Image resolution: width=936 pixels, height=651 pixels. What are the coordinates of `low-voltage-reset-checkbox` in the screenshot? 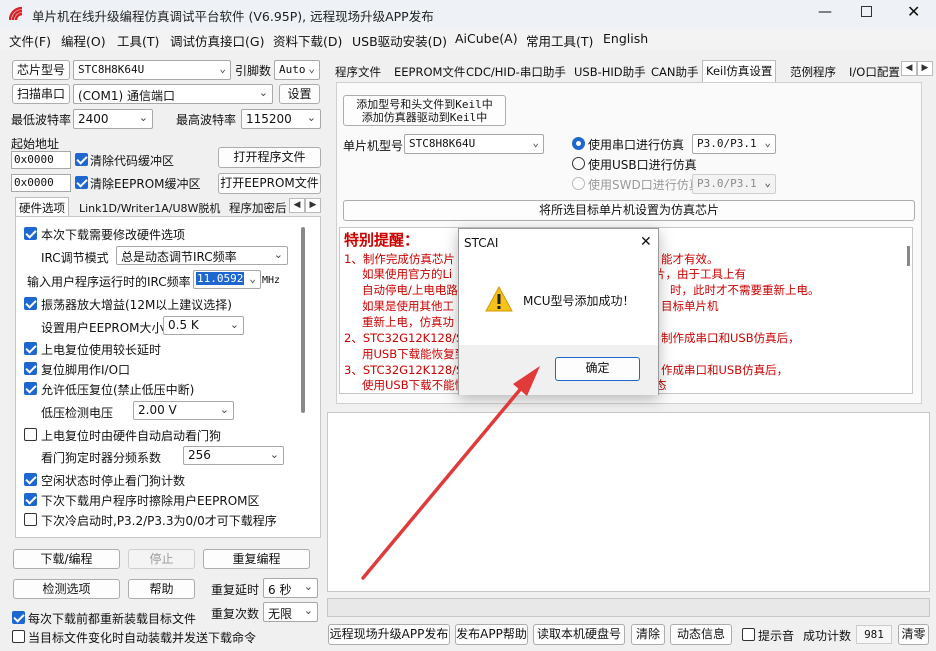 It's located at (30, 388).